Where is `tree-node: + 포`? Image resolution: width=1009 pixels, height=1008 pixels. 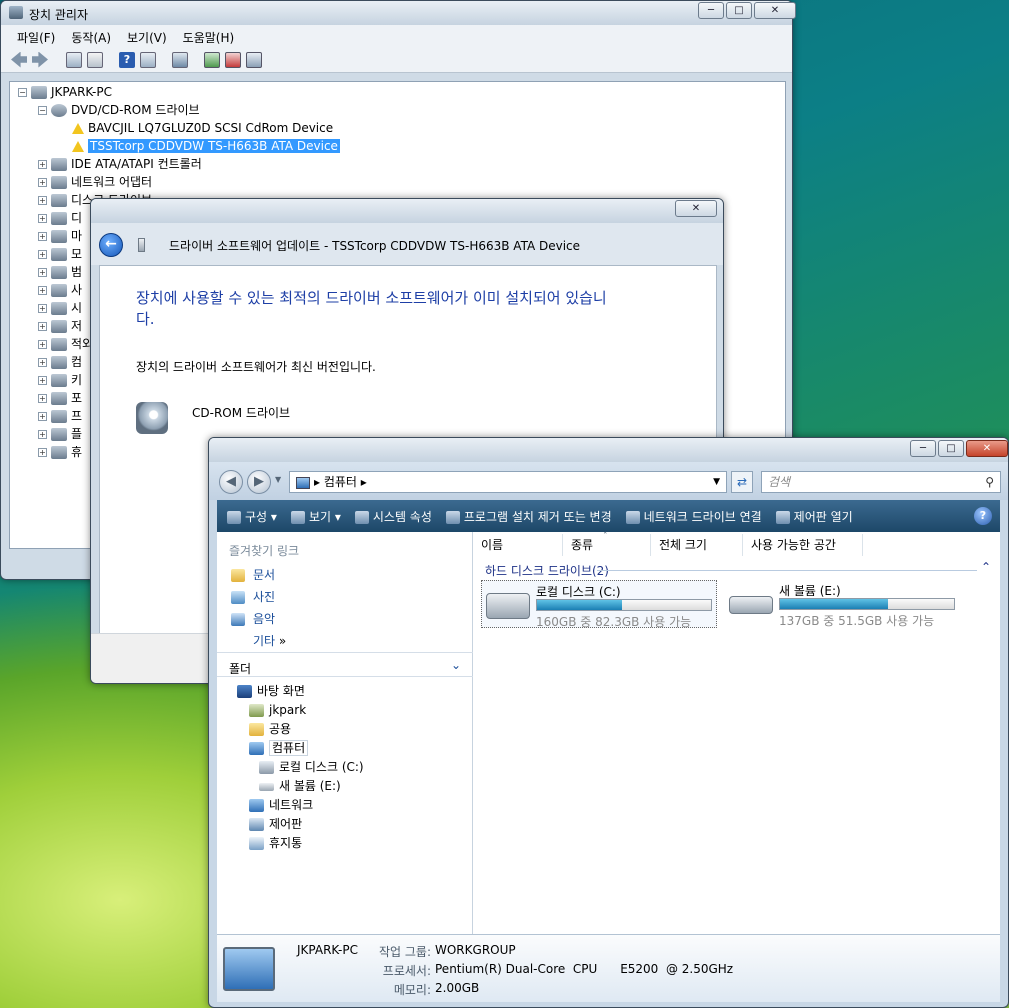
tree-node: + 포 is located at coordinates (60, 398).